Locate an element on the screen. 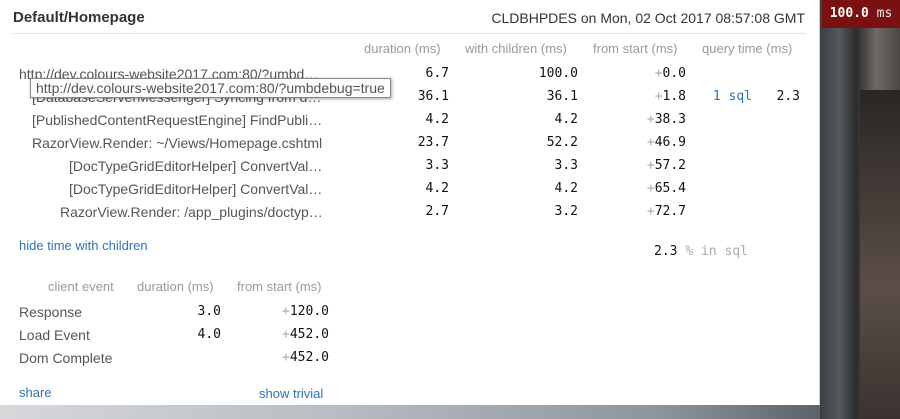 The width and height of the screenshot is (900, 419). client-event-from-start: +120.0 is located at coordinates (289, 311).